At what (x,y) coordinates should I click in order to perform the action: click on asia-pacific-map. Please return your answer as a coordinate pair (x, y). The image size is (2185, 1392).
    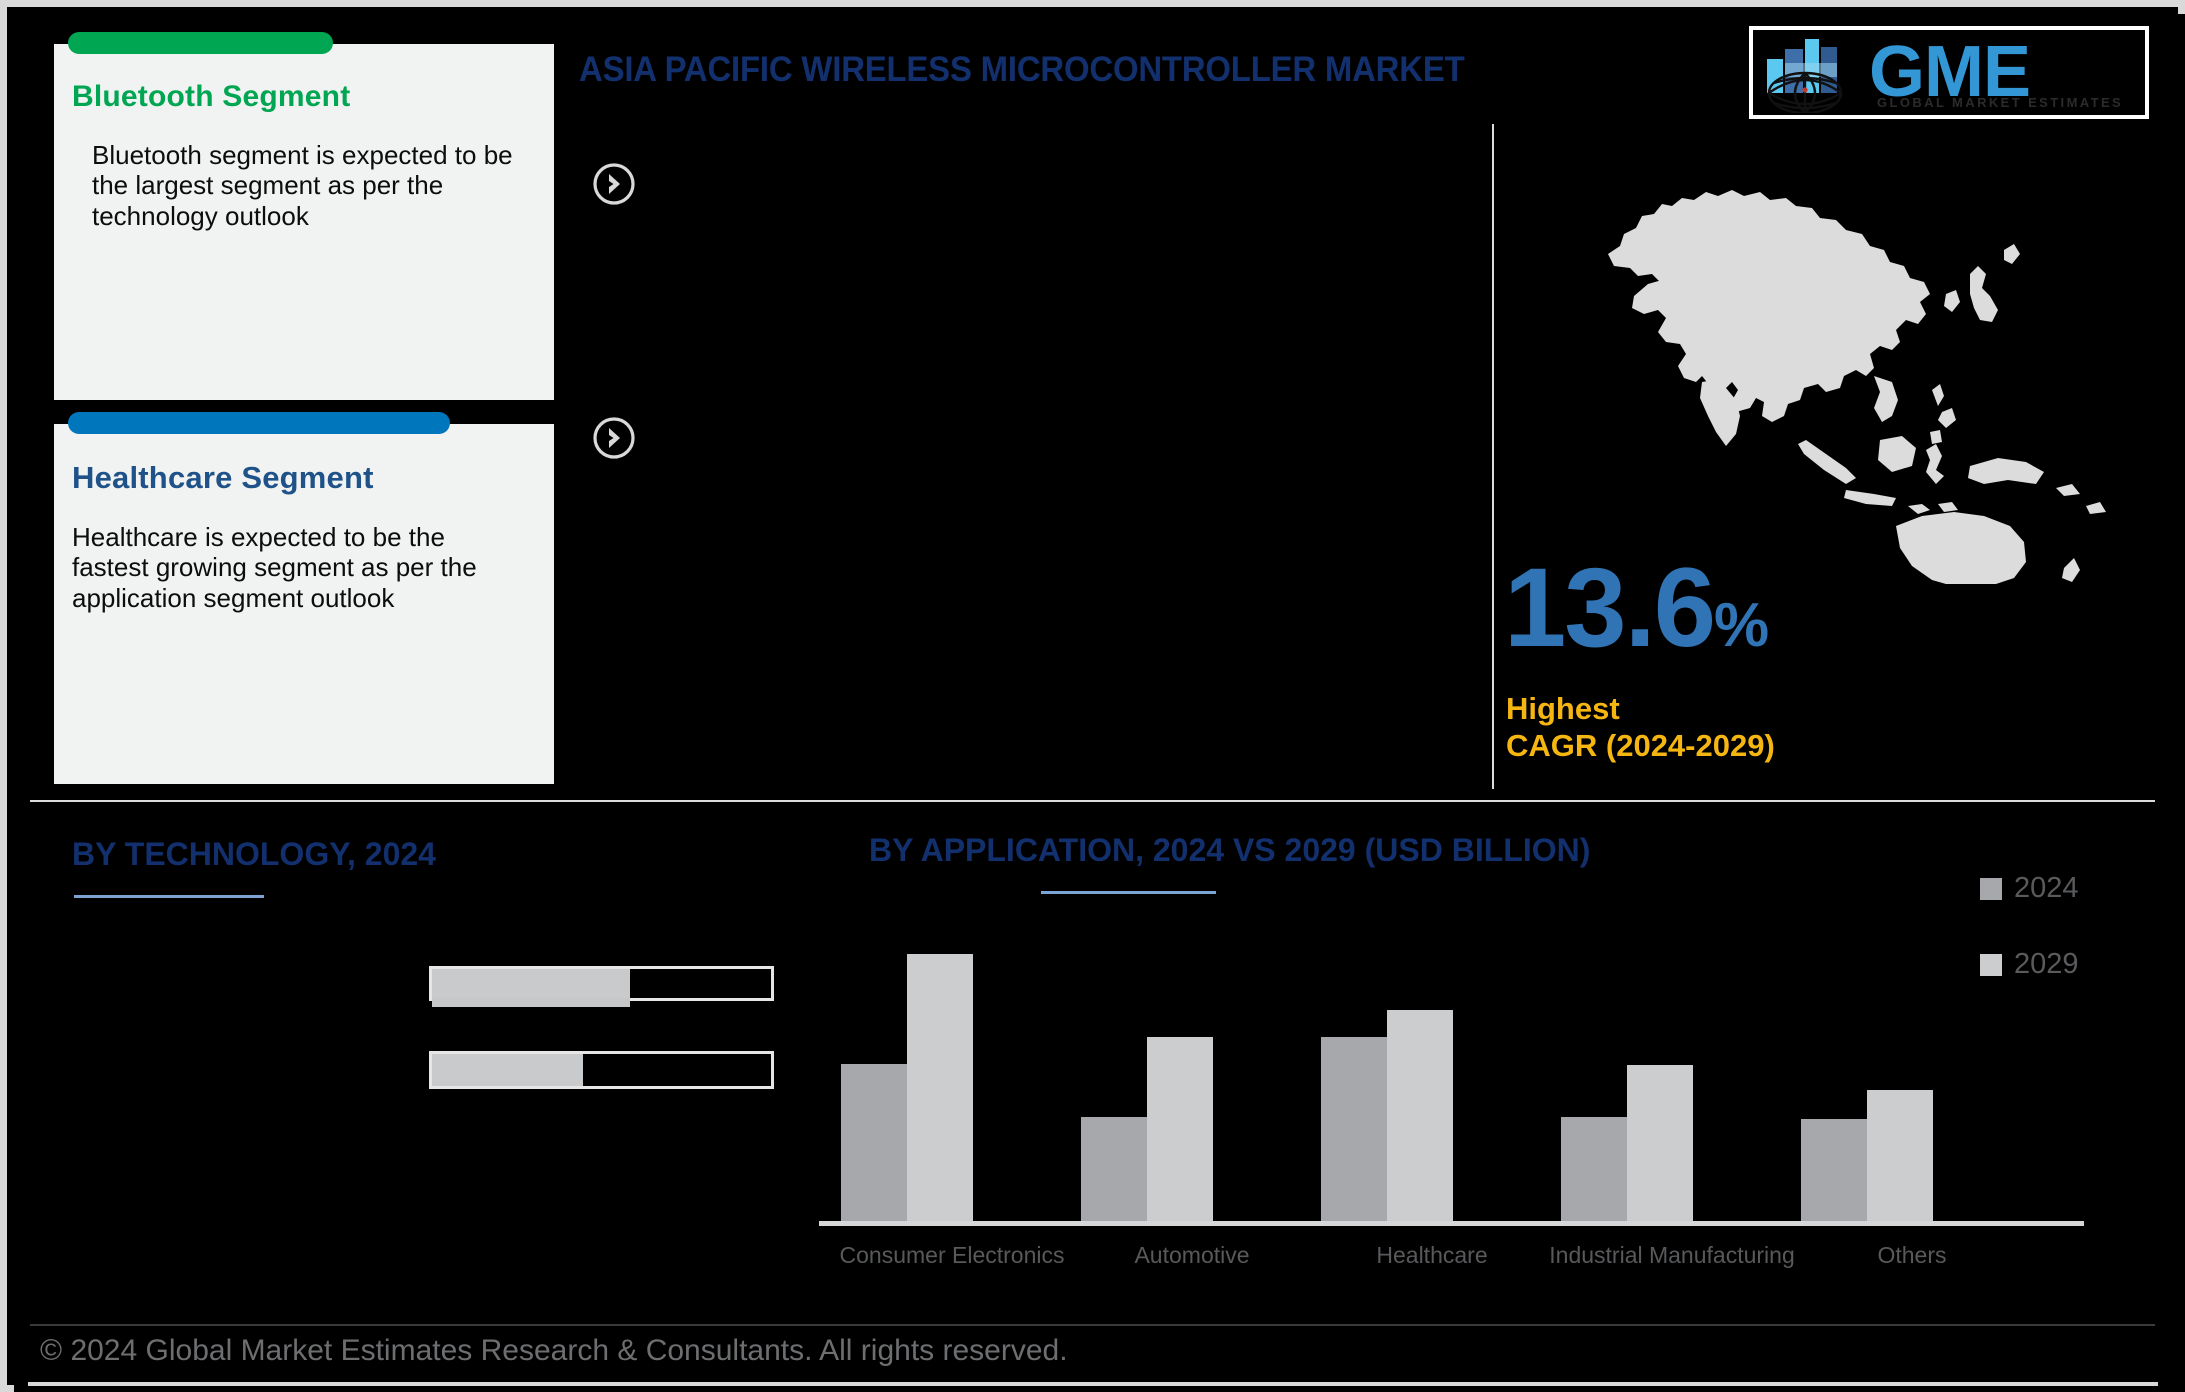
    Looking at the image, I should click on (1854, 369).